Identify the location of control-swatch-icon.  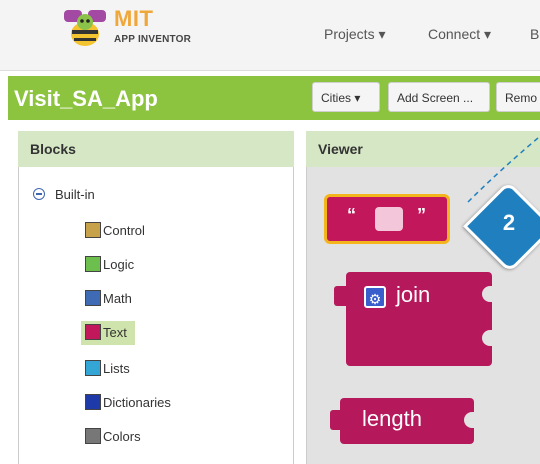
(93, 229).